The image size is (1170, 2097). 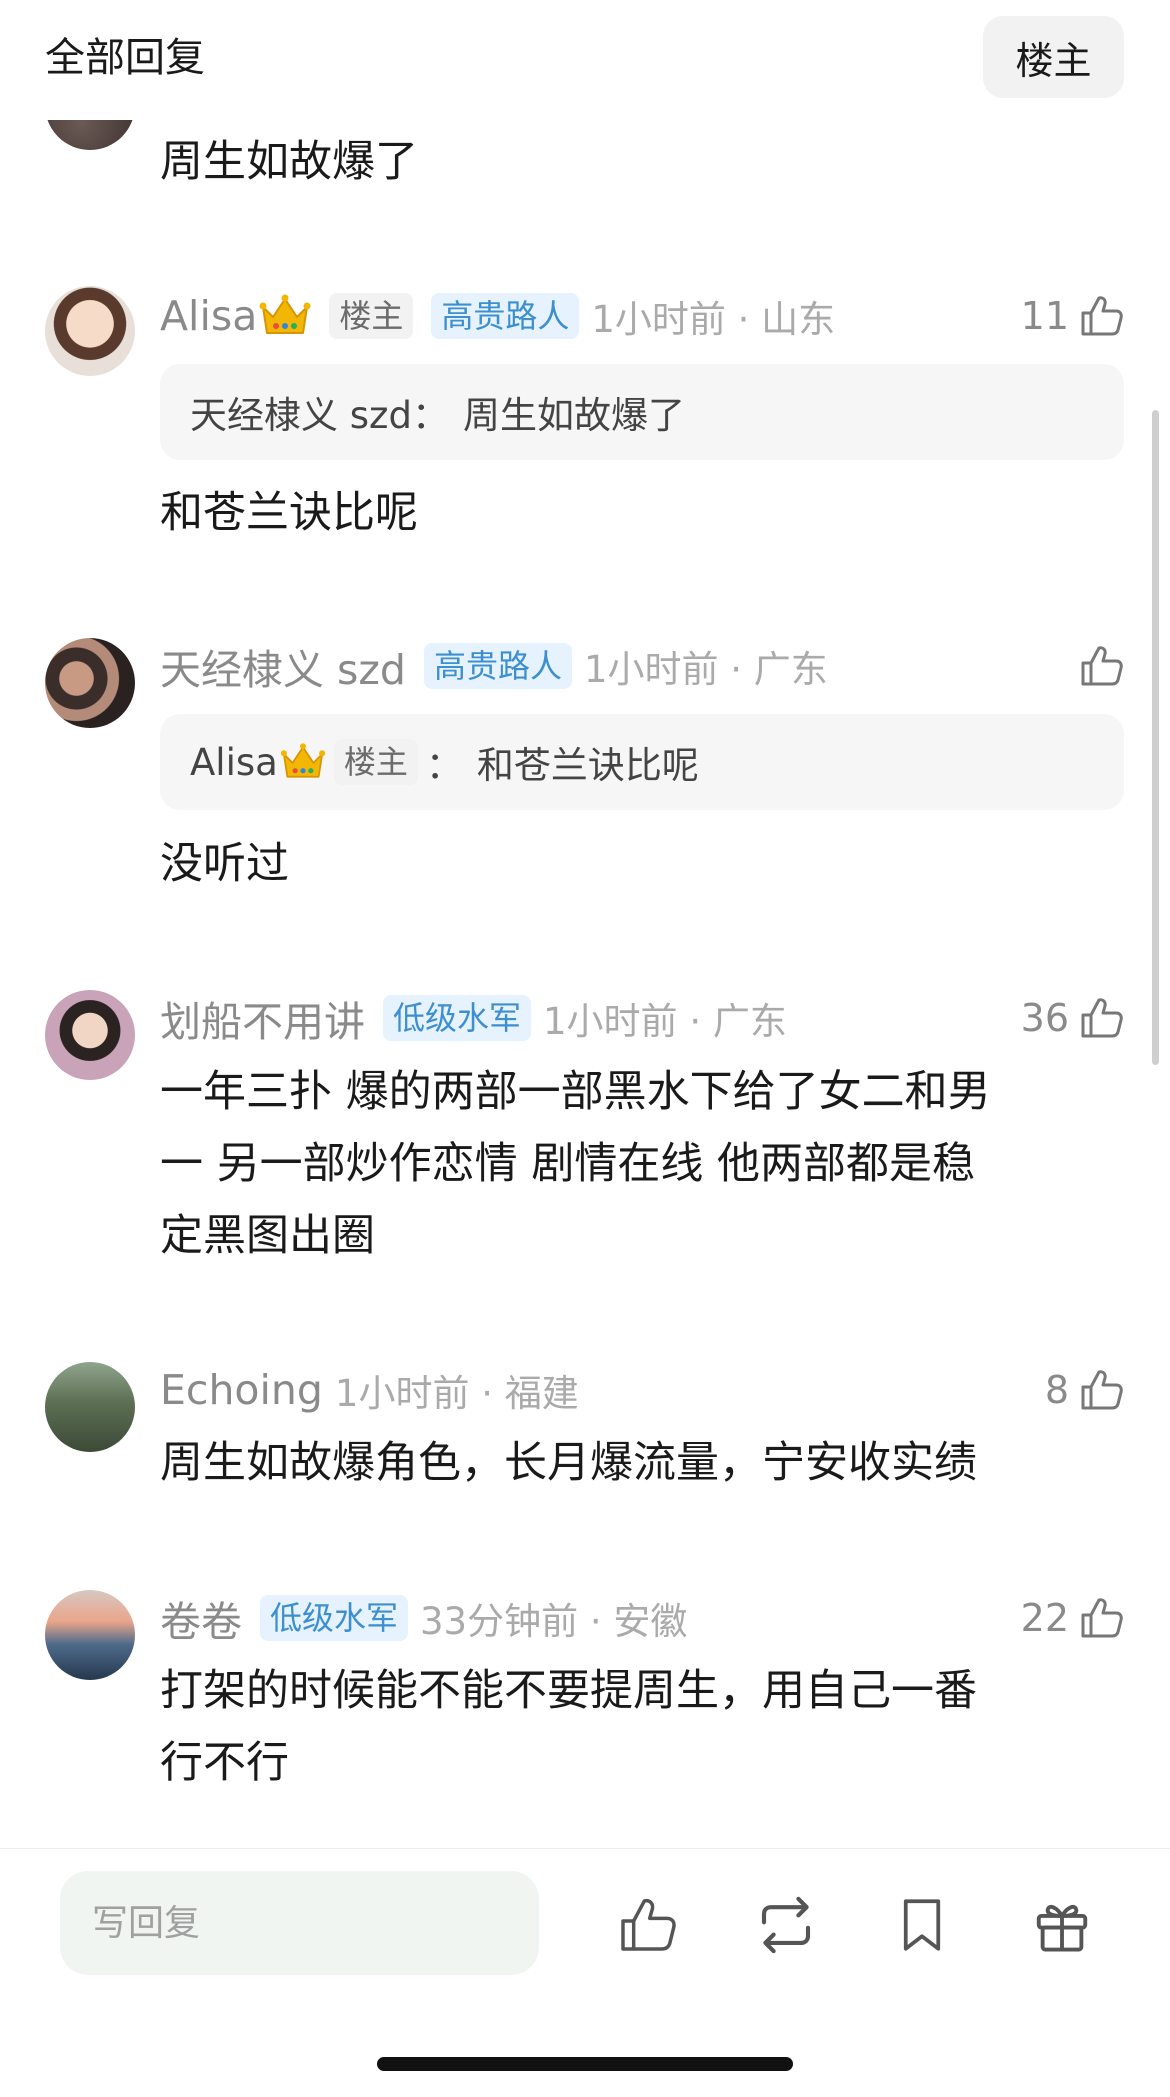 I want to click on comment-text: 没听过, so click(x=224, y=864).